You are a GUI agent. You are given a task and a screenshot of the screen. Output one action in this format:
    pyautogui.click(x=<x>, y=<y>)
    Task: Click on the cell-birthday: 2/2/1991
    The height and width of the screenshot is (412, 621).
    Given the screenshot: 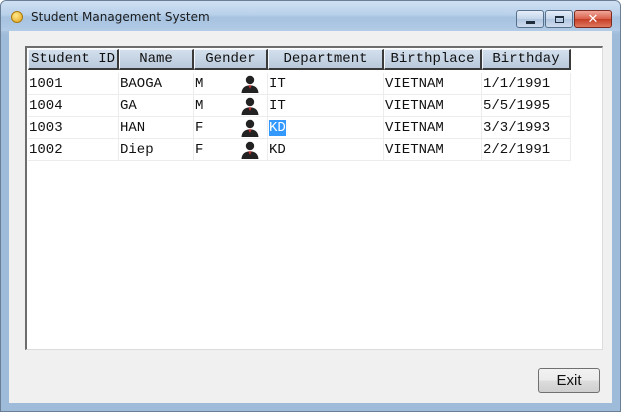 What is the action you would take?
    pyautogui.click(x=526, y=150)
    